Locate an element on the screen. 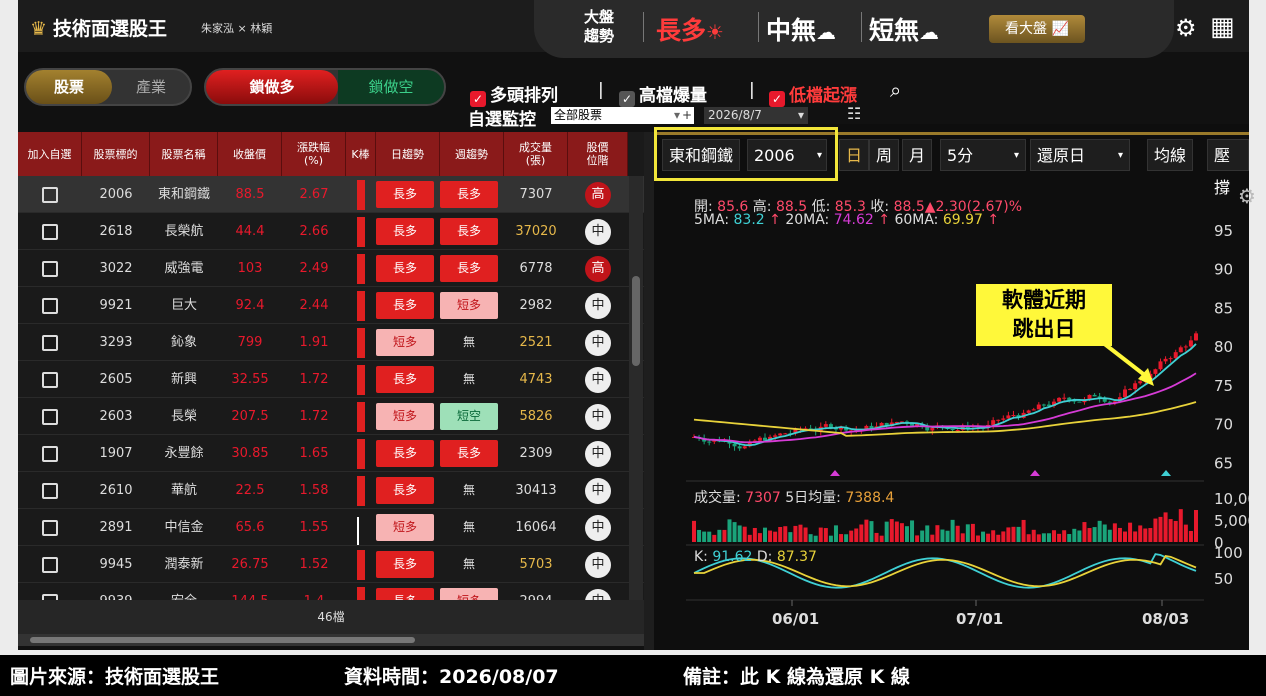 This screenshot has height=696, width=1266. volume: 2994 is located at coordinates (536, 591).